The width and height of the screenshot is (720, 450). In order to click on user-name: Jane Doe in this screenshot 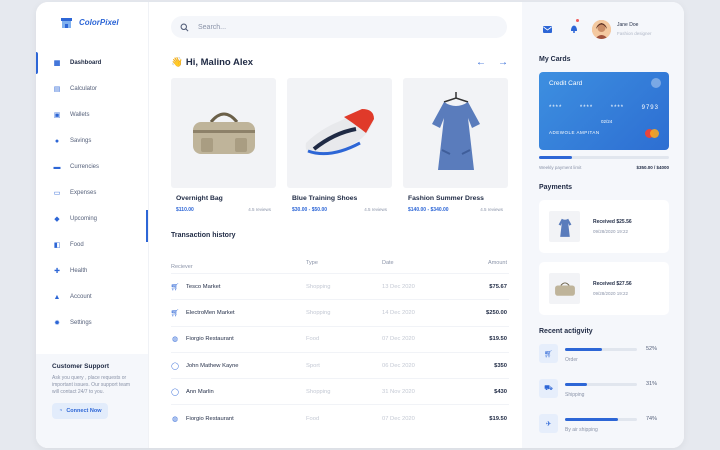, I will do `click(628, 25)`.